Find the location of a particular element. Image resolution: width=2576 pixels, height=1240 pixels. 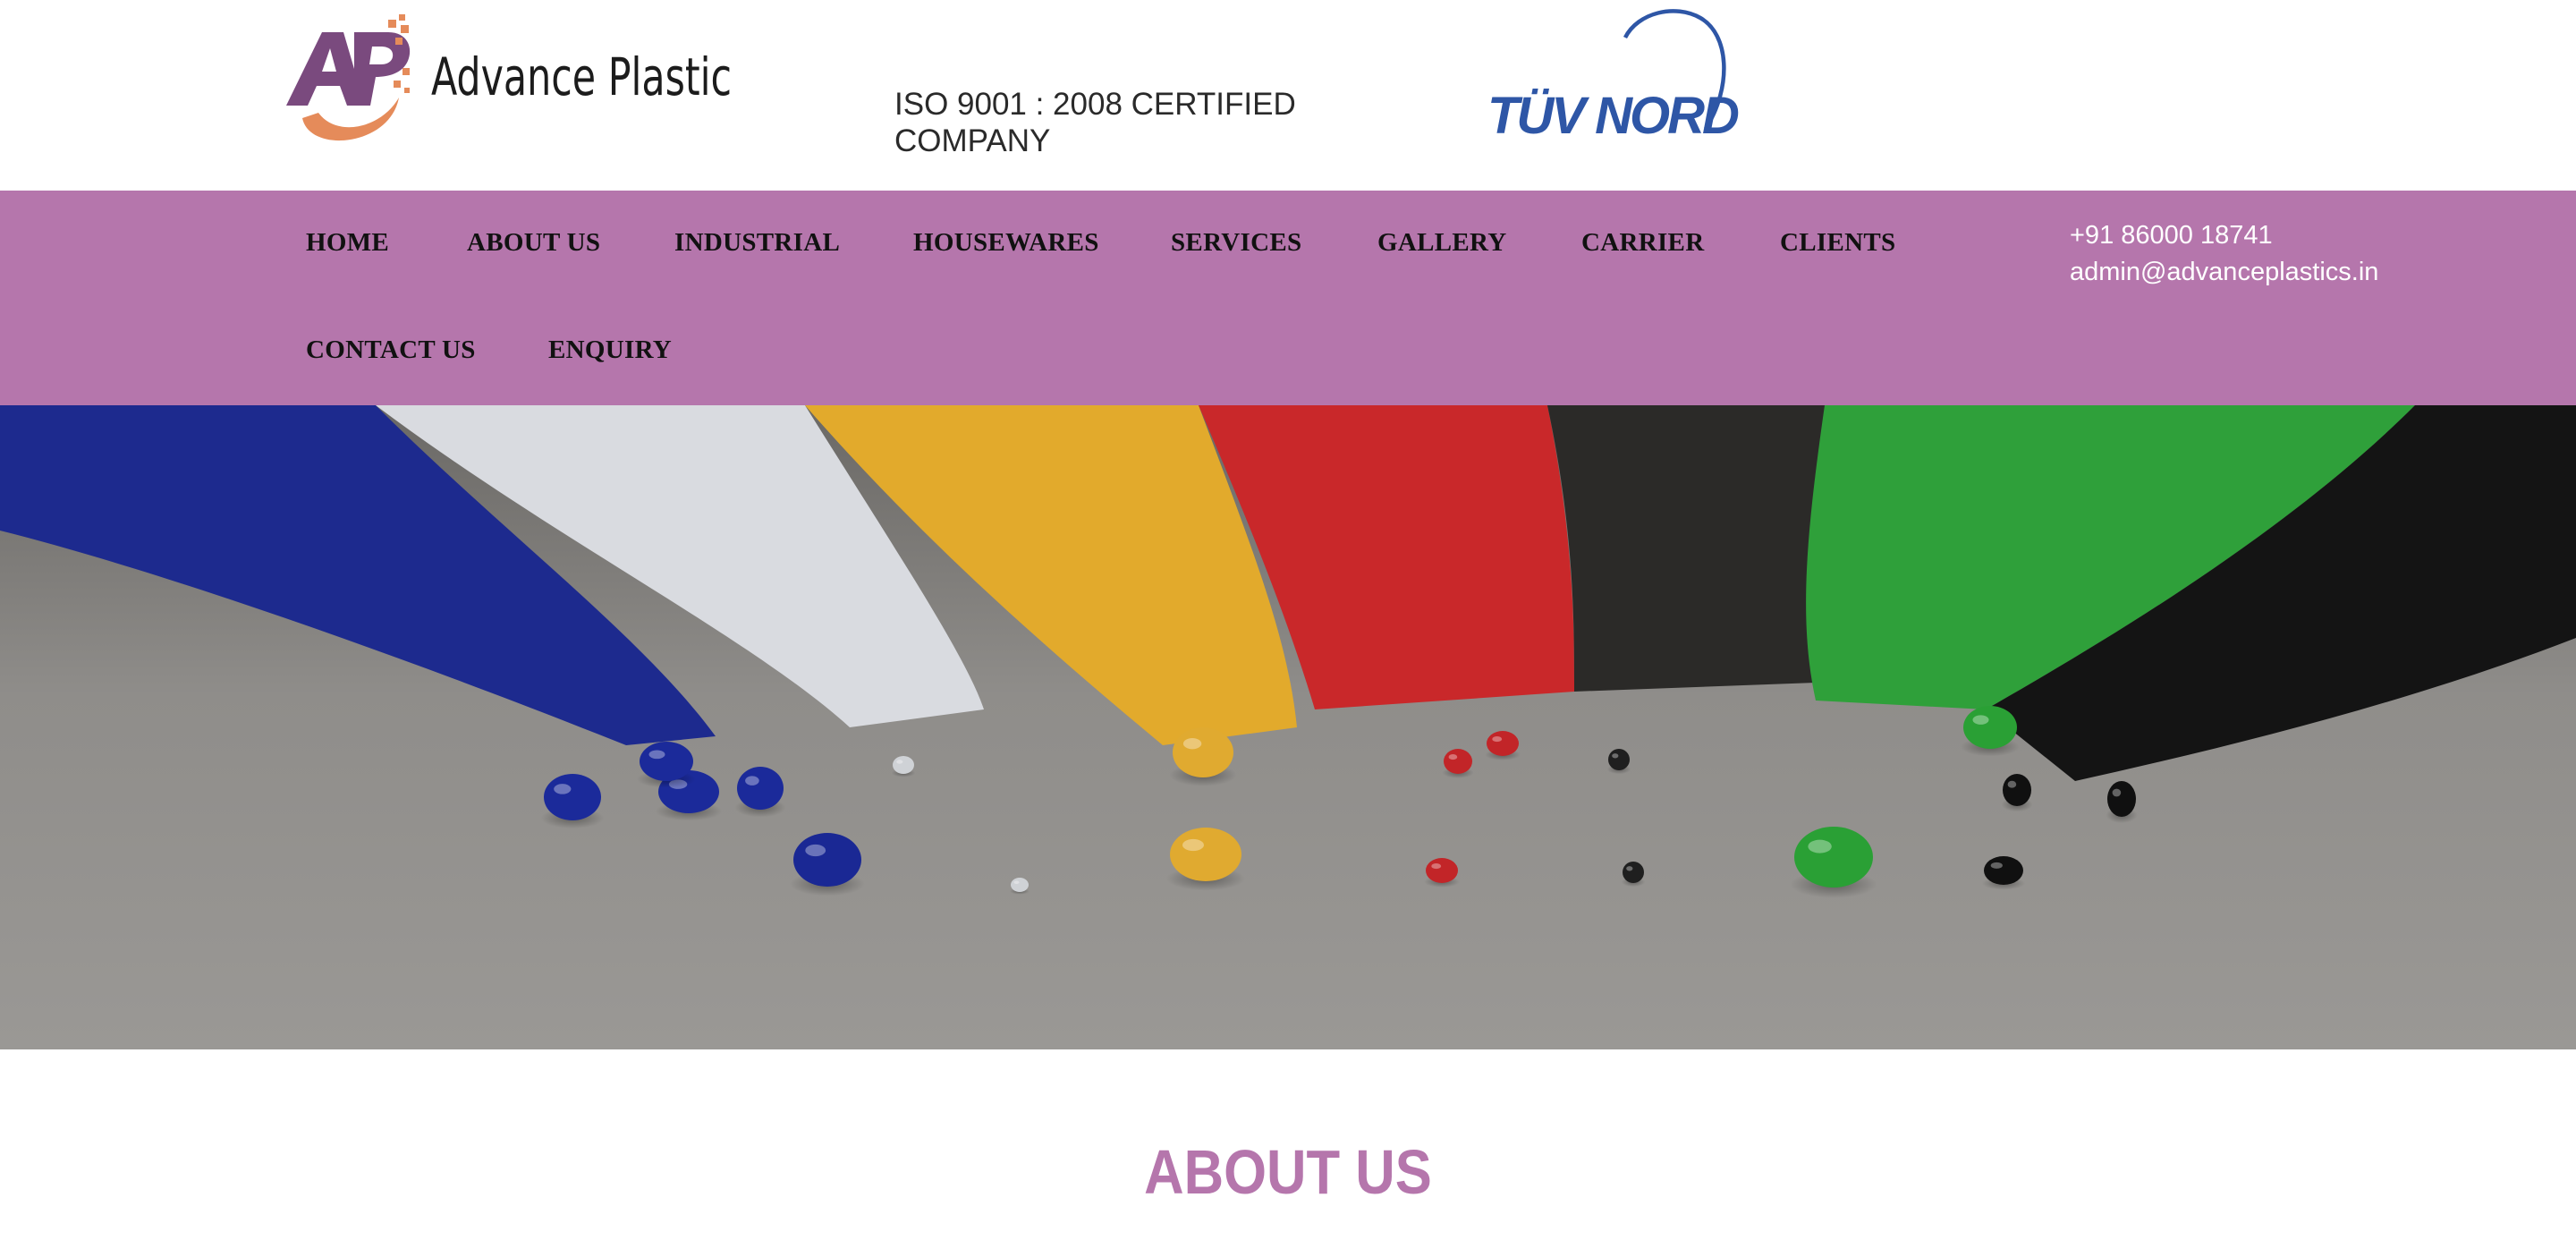

iso-certification-text: ISO 9001 : 2008 CERTIFIED COMPANY is located at coordinates (1095, 122).